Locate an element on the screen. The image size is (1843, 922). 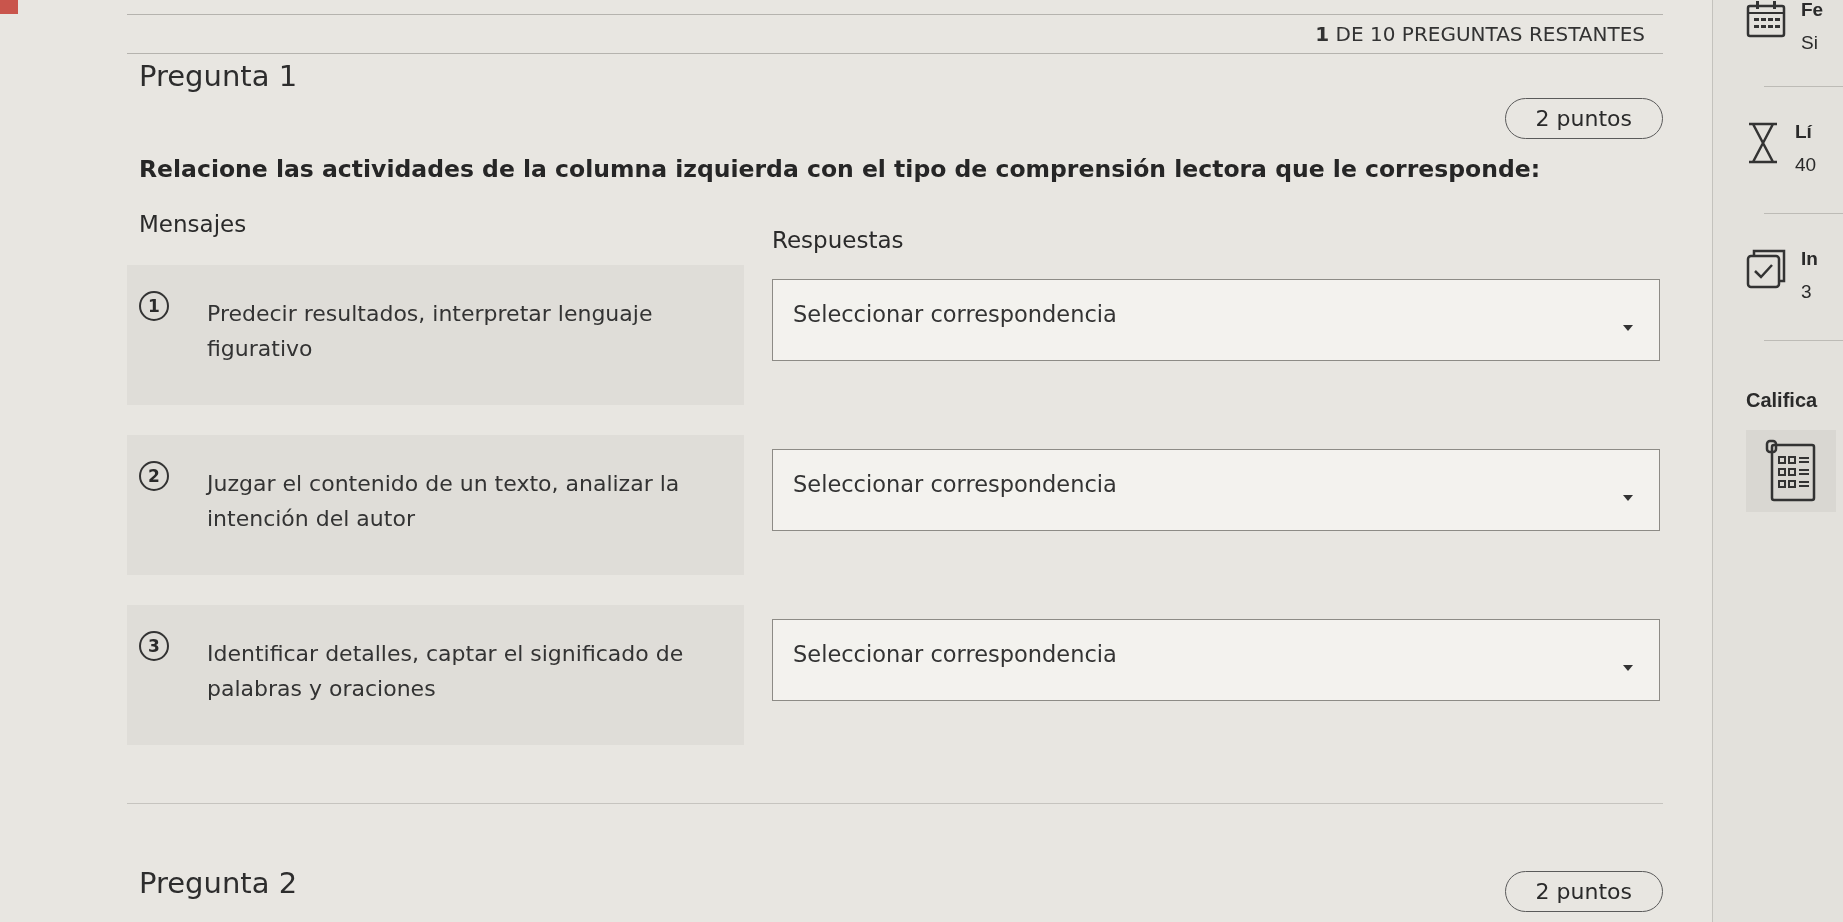
grading-heading: Califica is located at coordinates (1782, 400).